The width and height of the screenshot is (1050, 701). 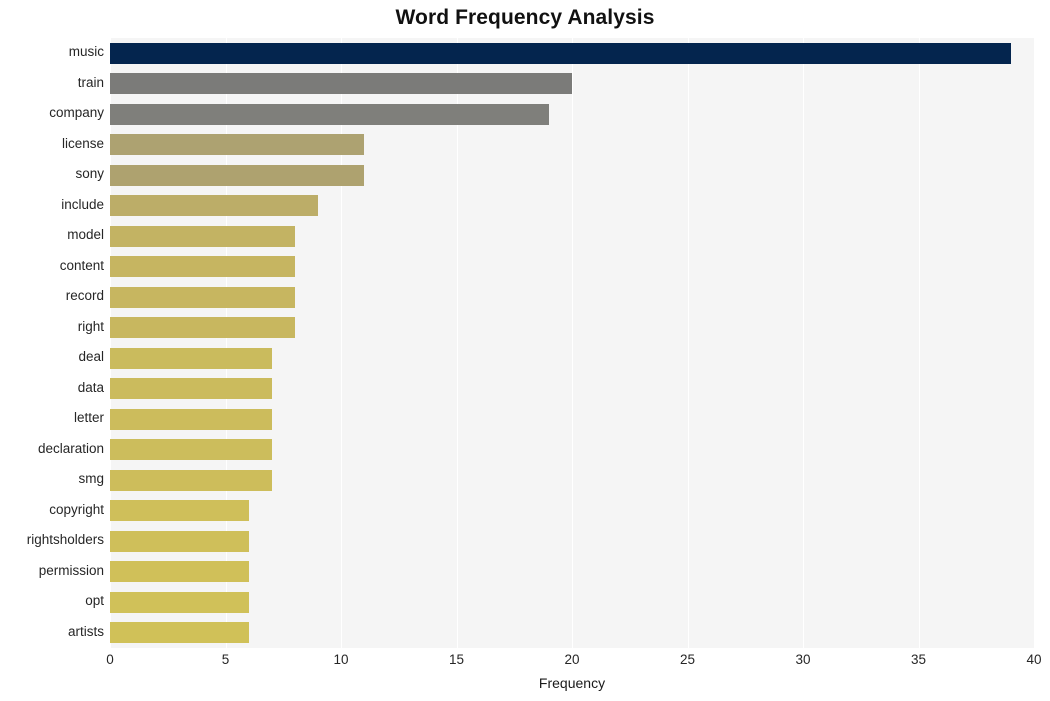 I want to click on bar-content, so click(x=202, y=267).